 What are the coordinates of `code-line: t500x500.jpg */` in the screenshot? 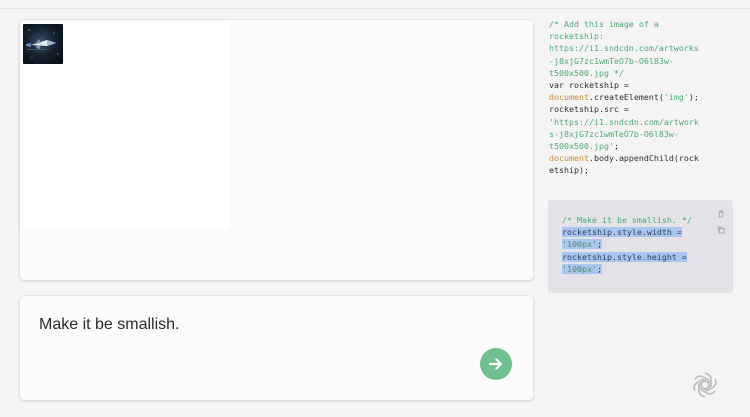 It's located at (644, 73).